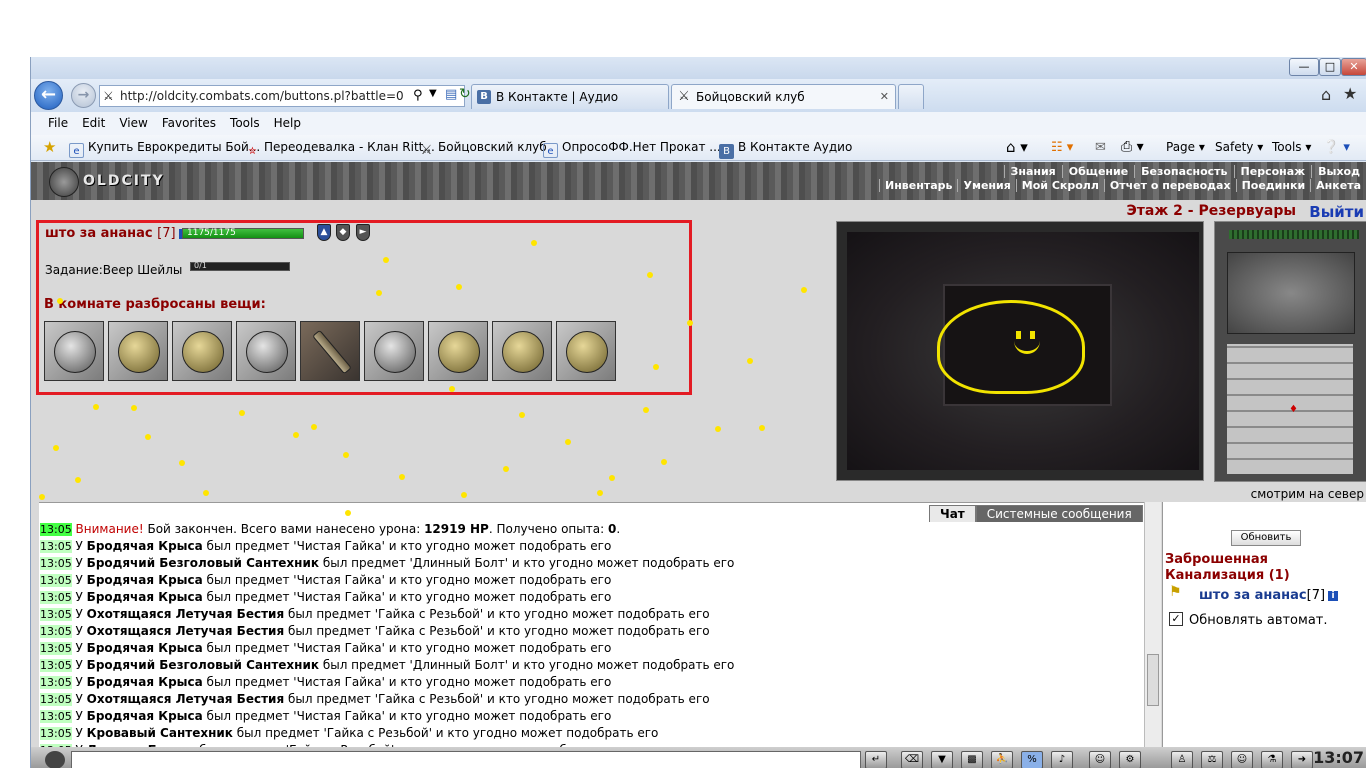 Image resolution: width=1366 pixels, height=768 pixels. Describe the element at coordinates (952, 513) in the screenshot. I see `tab-chat: Чат` at that location.